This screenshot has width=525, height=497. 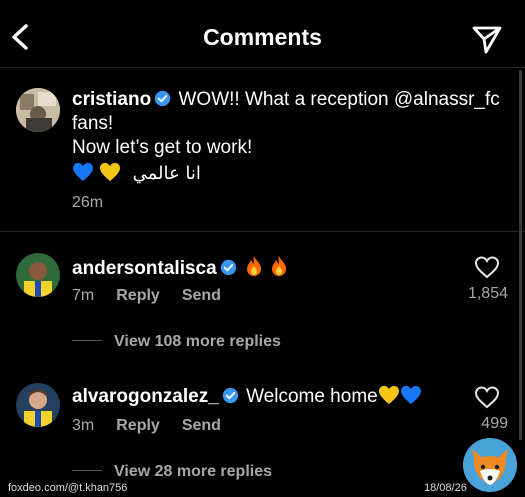 What do you see at coordinates (490, 465) in the screenshot?
I see `fox-logo-icon` at bounding box center [490, 465].